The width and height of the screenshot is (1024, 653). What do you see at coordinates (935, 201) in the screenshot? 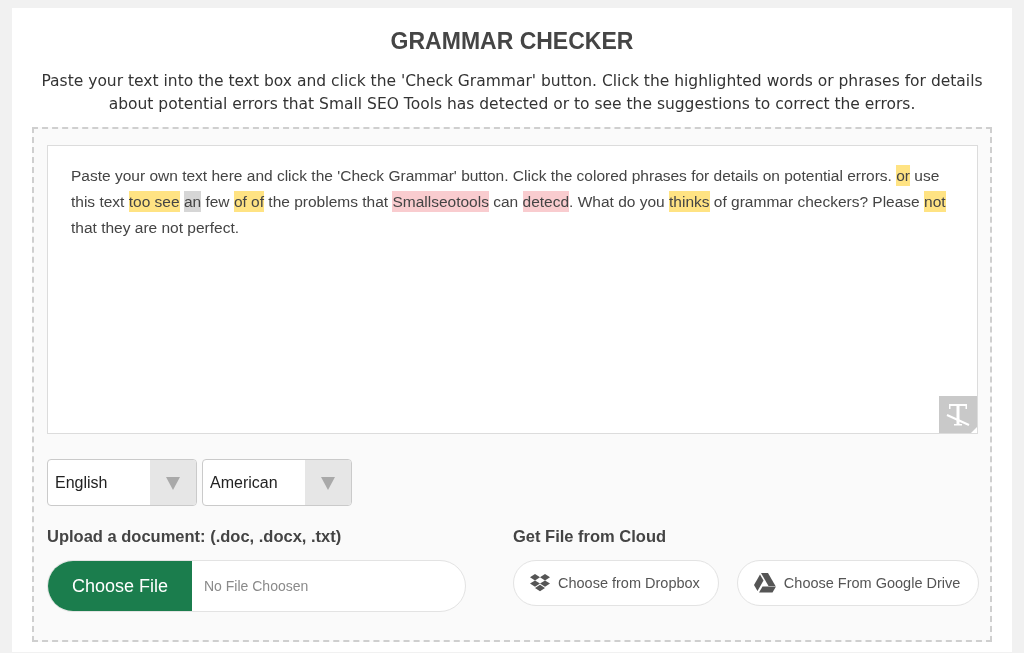
I see `highlighted-phrase: not` at bounding box center [935, 201].